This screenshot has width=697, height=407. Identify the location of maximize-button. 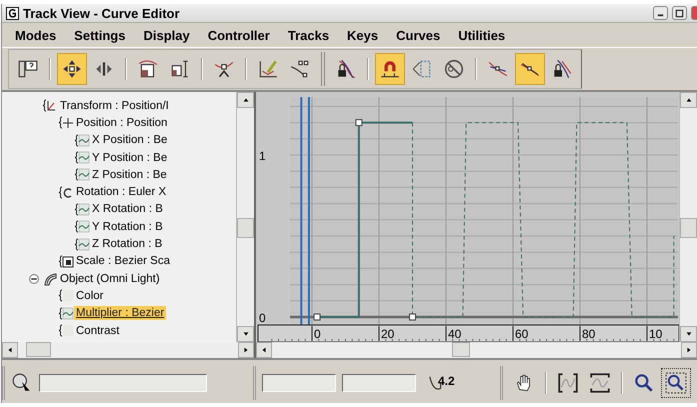
(679, 13).